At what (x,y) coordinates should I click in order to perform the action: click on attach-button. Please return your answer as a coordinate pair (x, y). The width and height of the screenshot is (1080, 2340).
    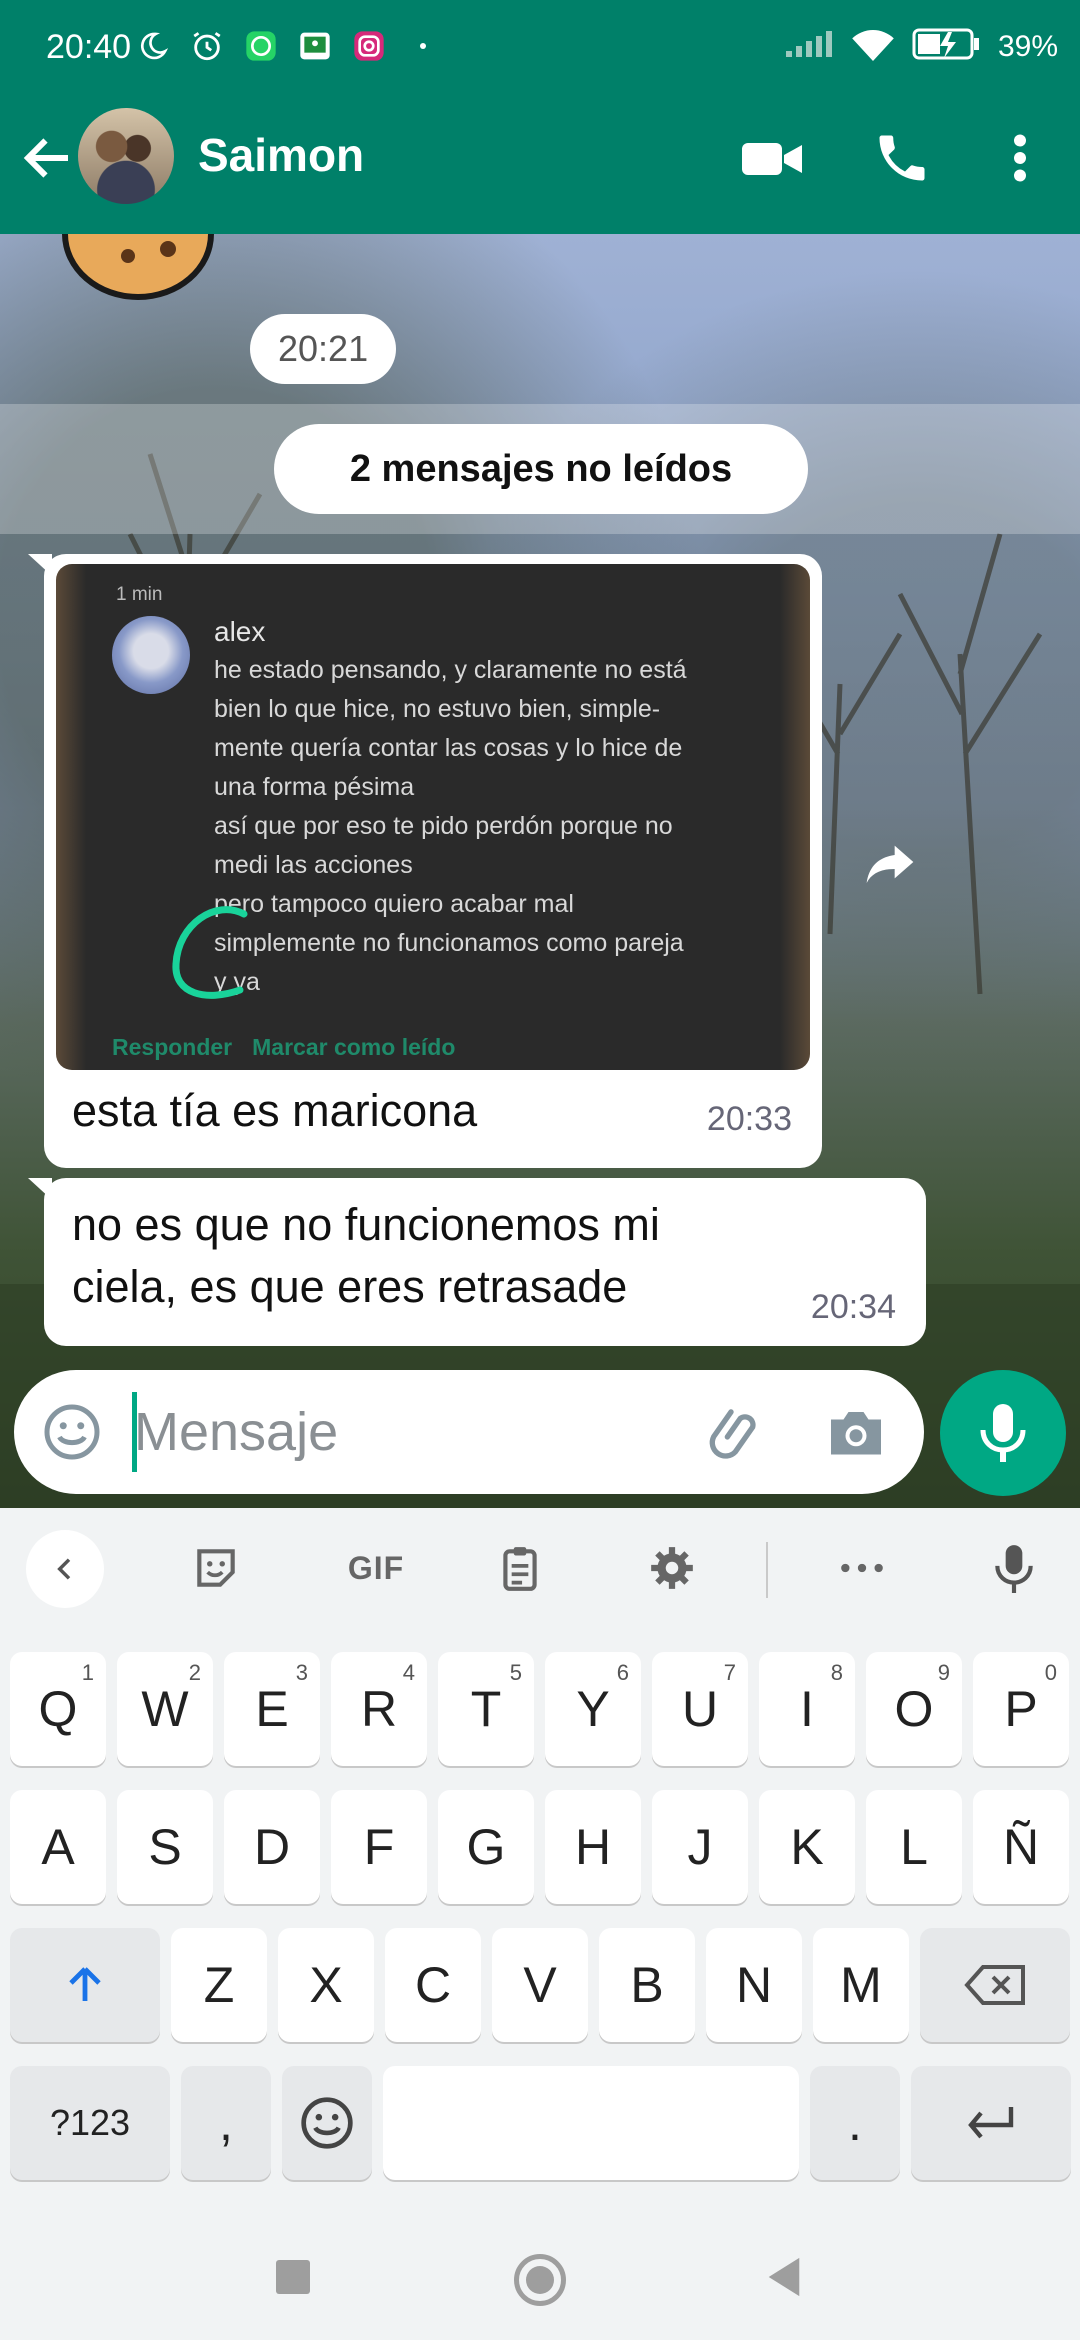
    Looking at the image, I should click on (740, 1432).